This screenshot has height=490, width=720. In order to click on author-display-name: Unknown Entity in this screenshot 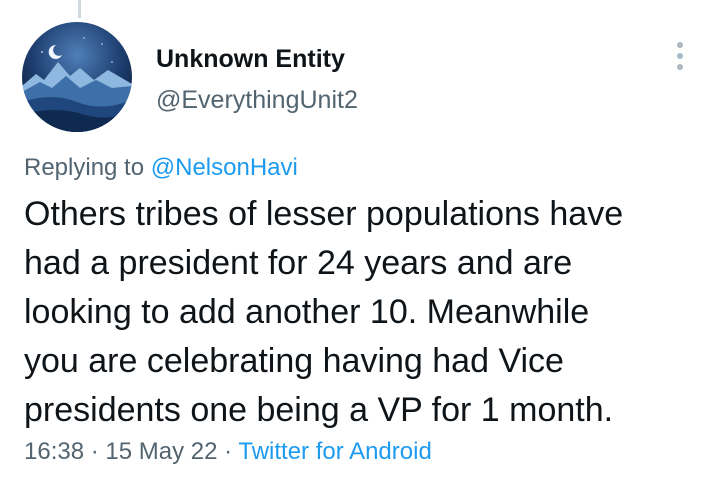, I will do `click(250, 59)`.